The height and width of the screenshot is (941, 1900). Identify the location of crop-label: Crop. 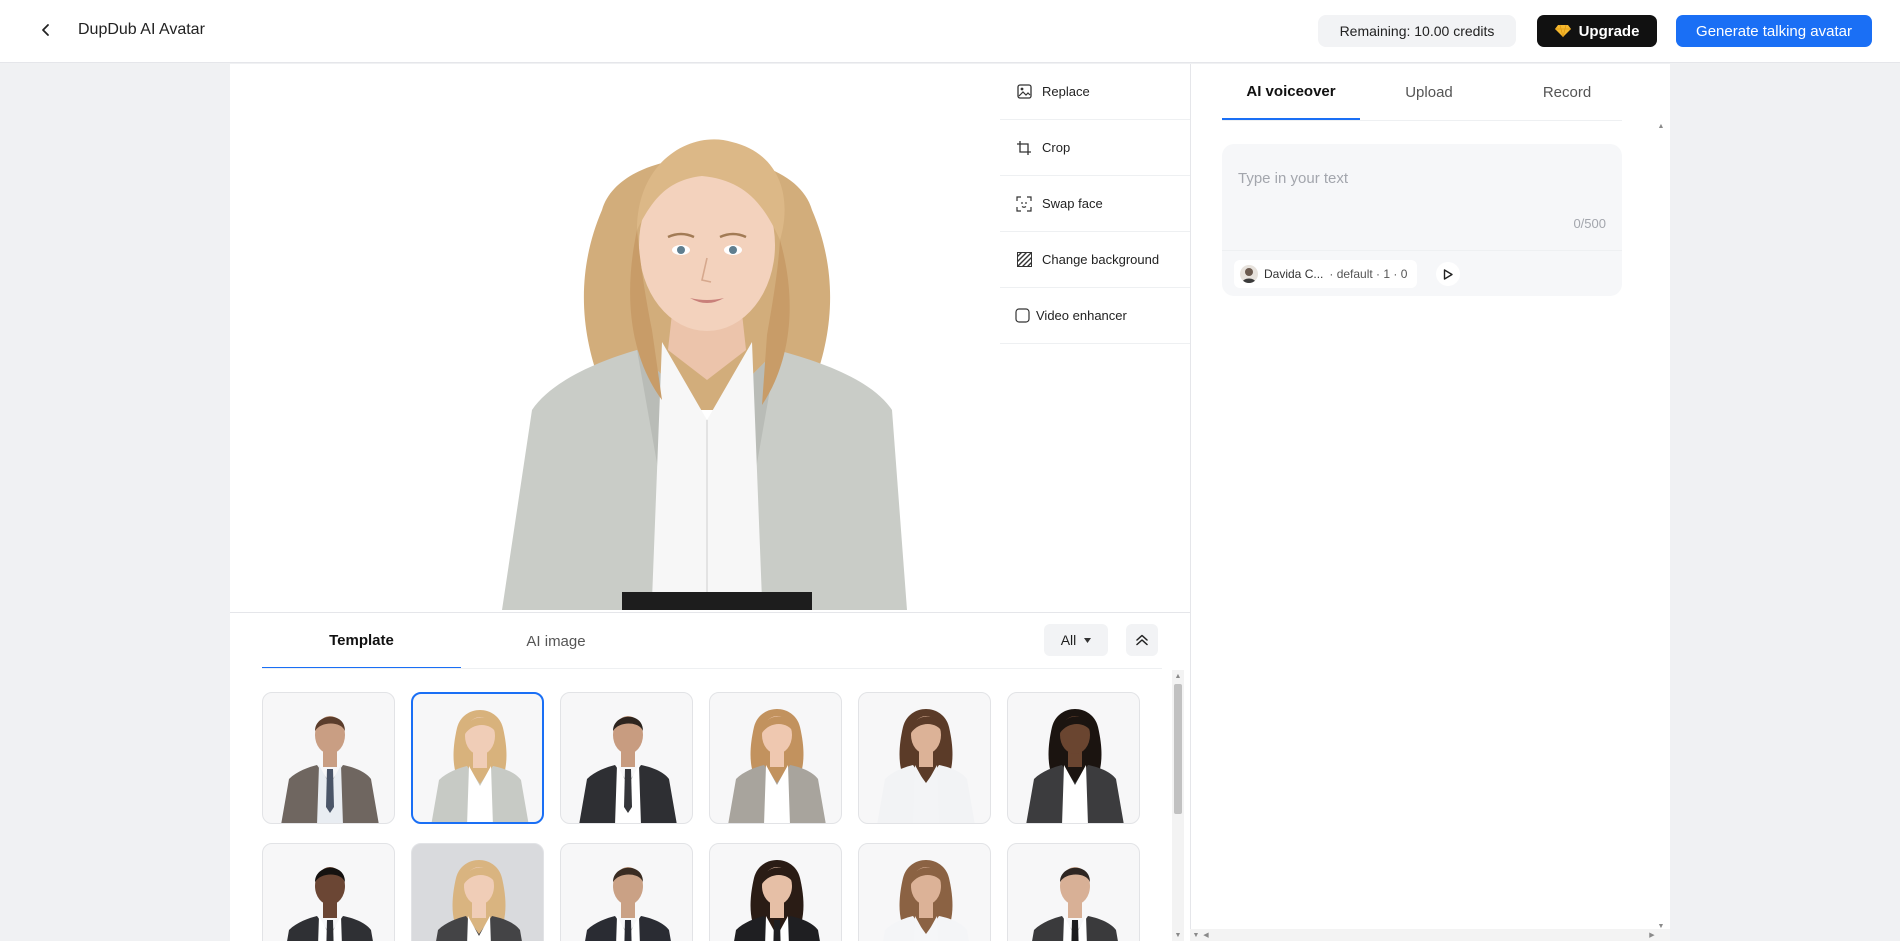
(1056, 147).